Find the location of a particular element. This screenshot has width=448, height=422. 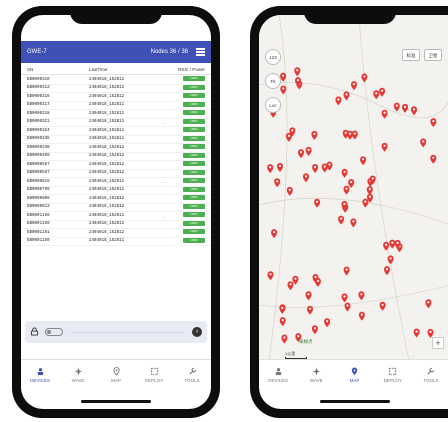

table-row: EB0001161 2404018_152812 100% is located at coordinates (116, 233).